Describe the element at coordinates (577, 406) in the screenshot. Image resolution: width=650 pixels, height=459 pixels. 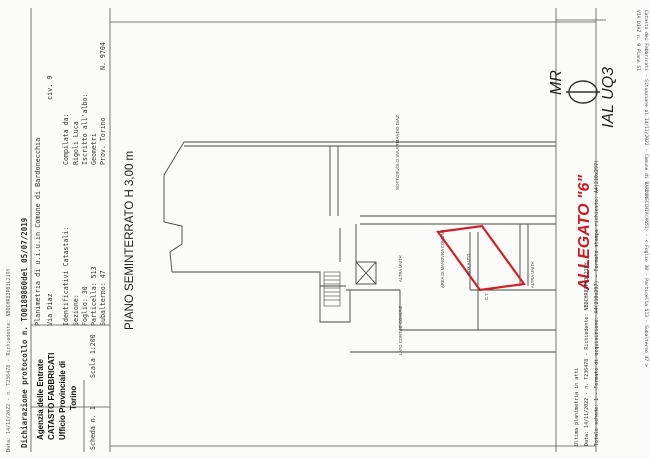
I see `ultima-planimetria: Ultima planimetria in atti` at that location.